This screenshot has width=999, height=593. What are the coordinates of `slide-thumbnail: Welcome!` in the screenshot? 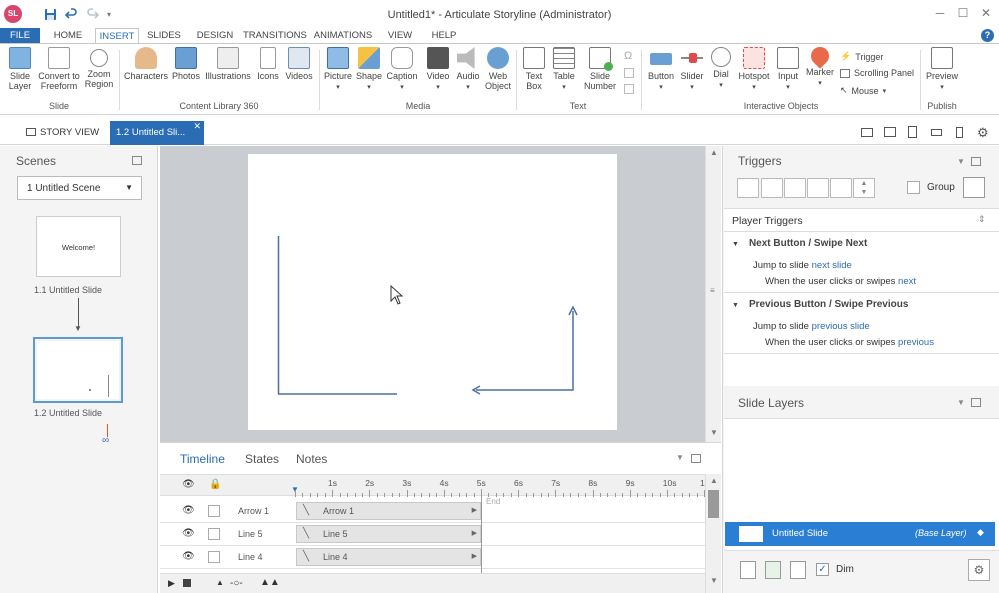 It's located at (78, 246).